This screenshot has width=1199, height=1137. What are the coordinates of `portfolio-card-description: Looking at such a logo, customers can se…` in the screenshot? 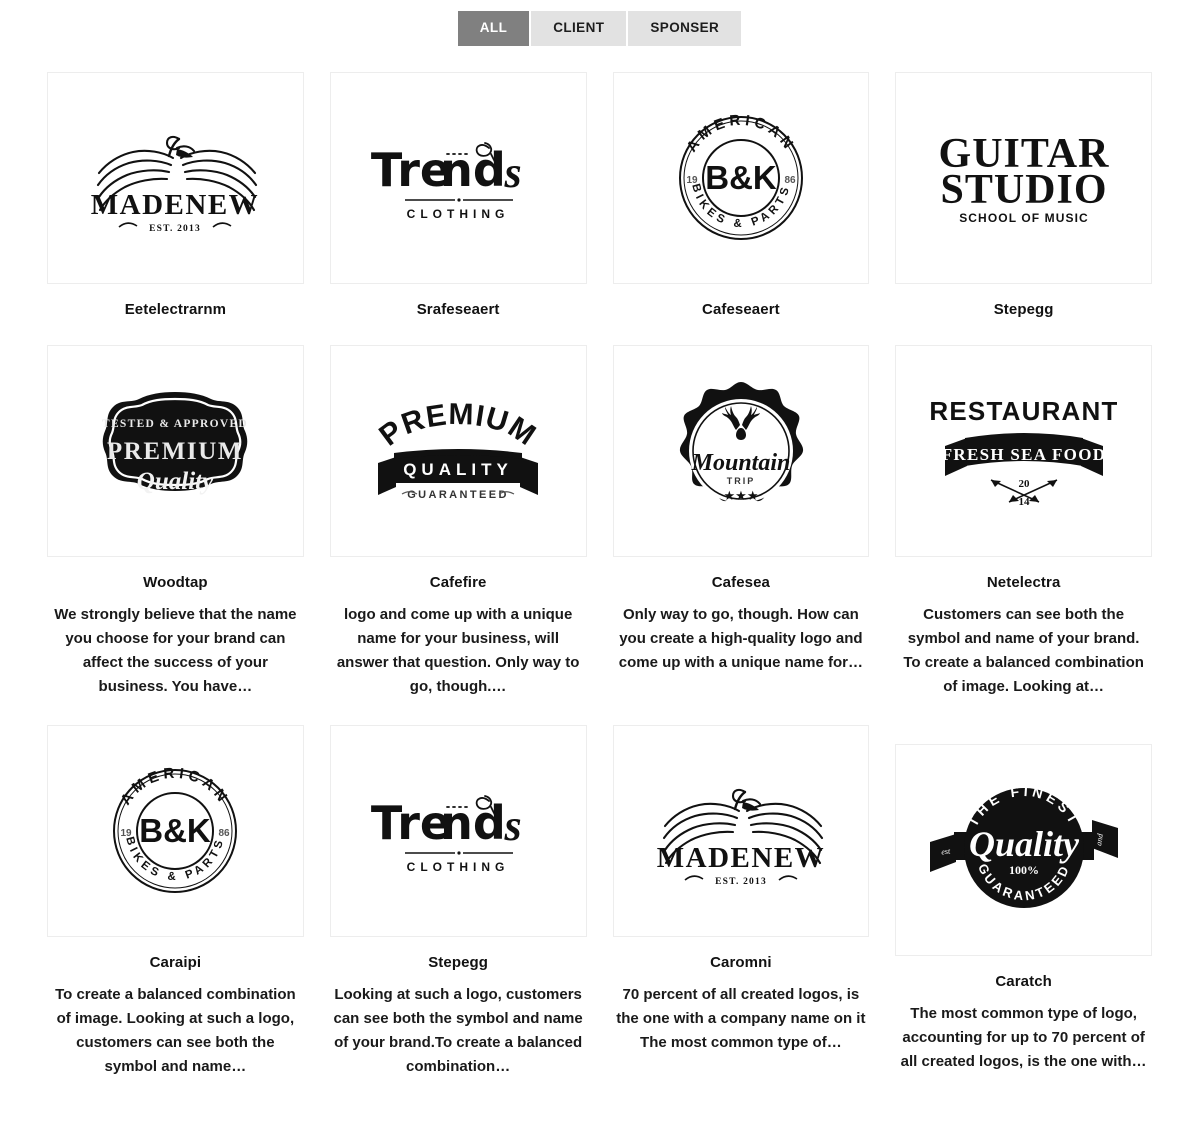 It's located at (458, 1030).